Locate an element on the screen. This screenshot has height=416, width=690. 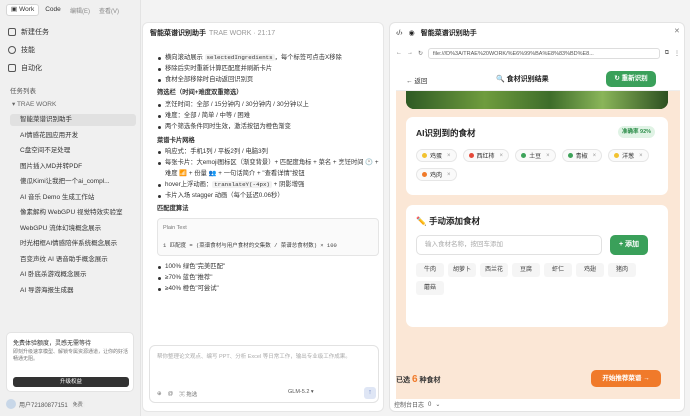
input-toolbar: ⊕ @ ⌘ 拖选 is located at coordinates (177, 394).